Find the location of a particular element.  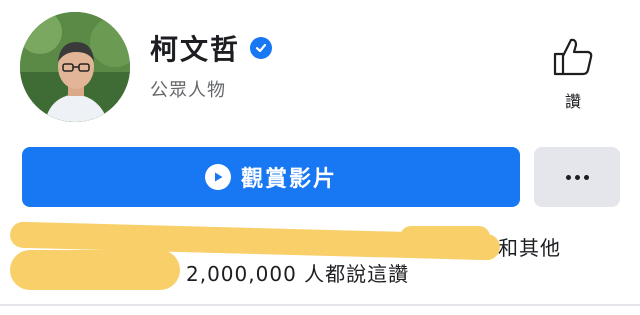

like-label: 讚 is located at coordinates (572, 101).